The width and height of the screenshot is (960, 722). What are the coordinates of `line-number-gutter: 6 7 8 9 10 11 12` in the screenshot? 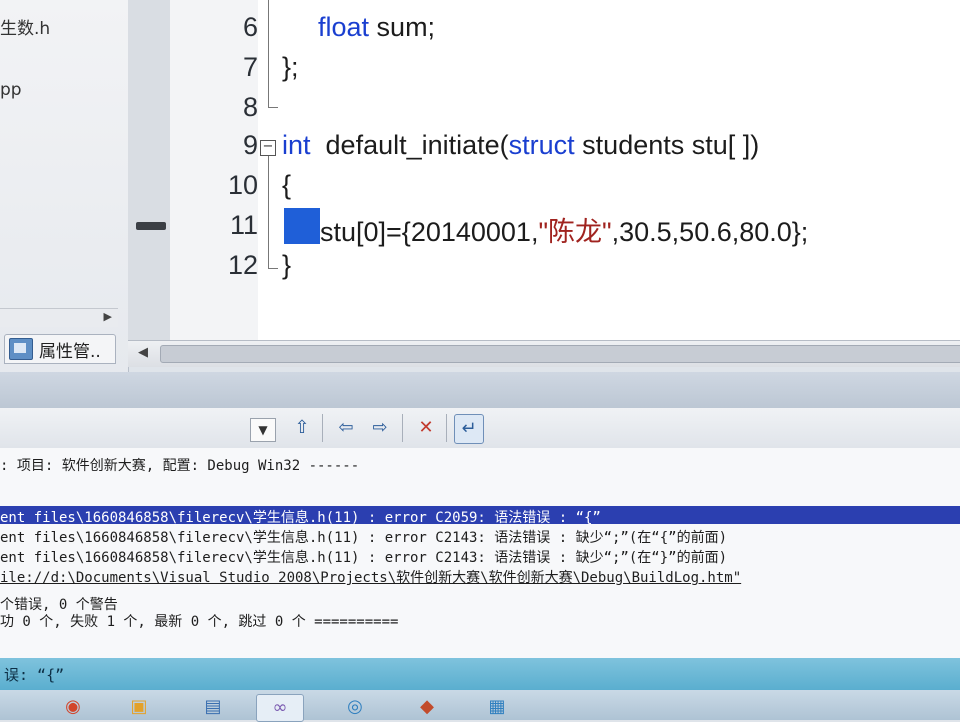 It's located at (214, 170).